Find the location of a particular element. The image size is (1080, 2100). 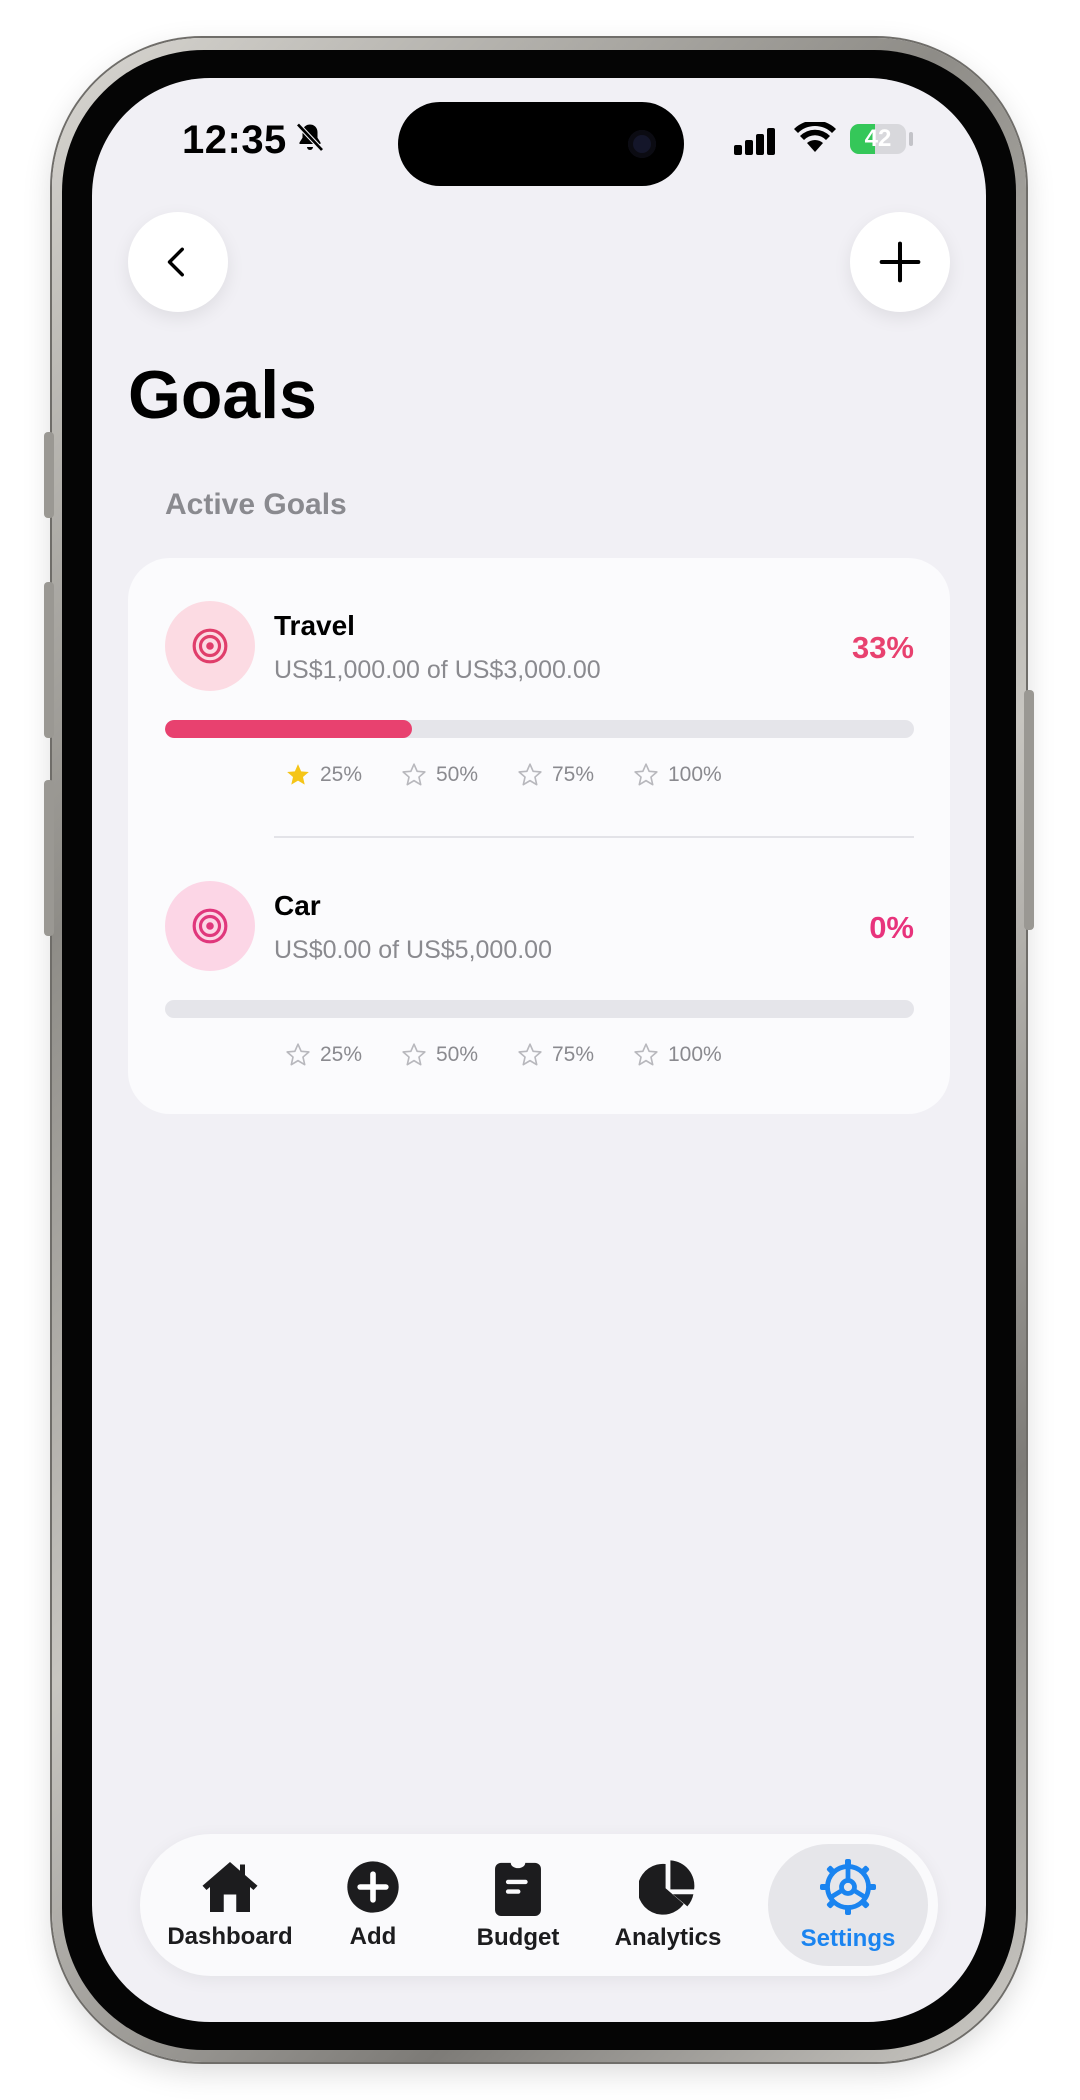

tab-label: Settings is located at coordinates (848, 1938).